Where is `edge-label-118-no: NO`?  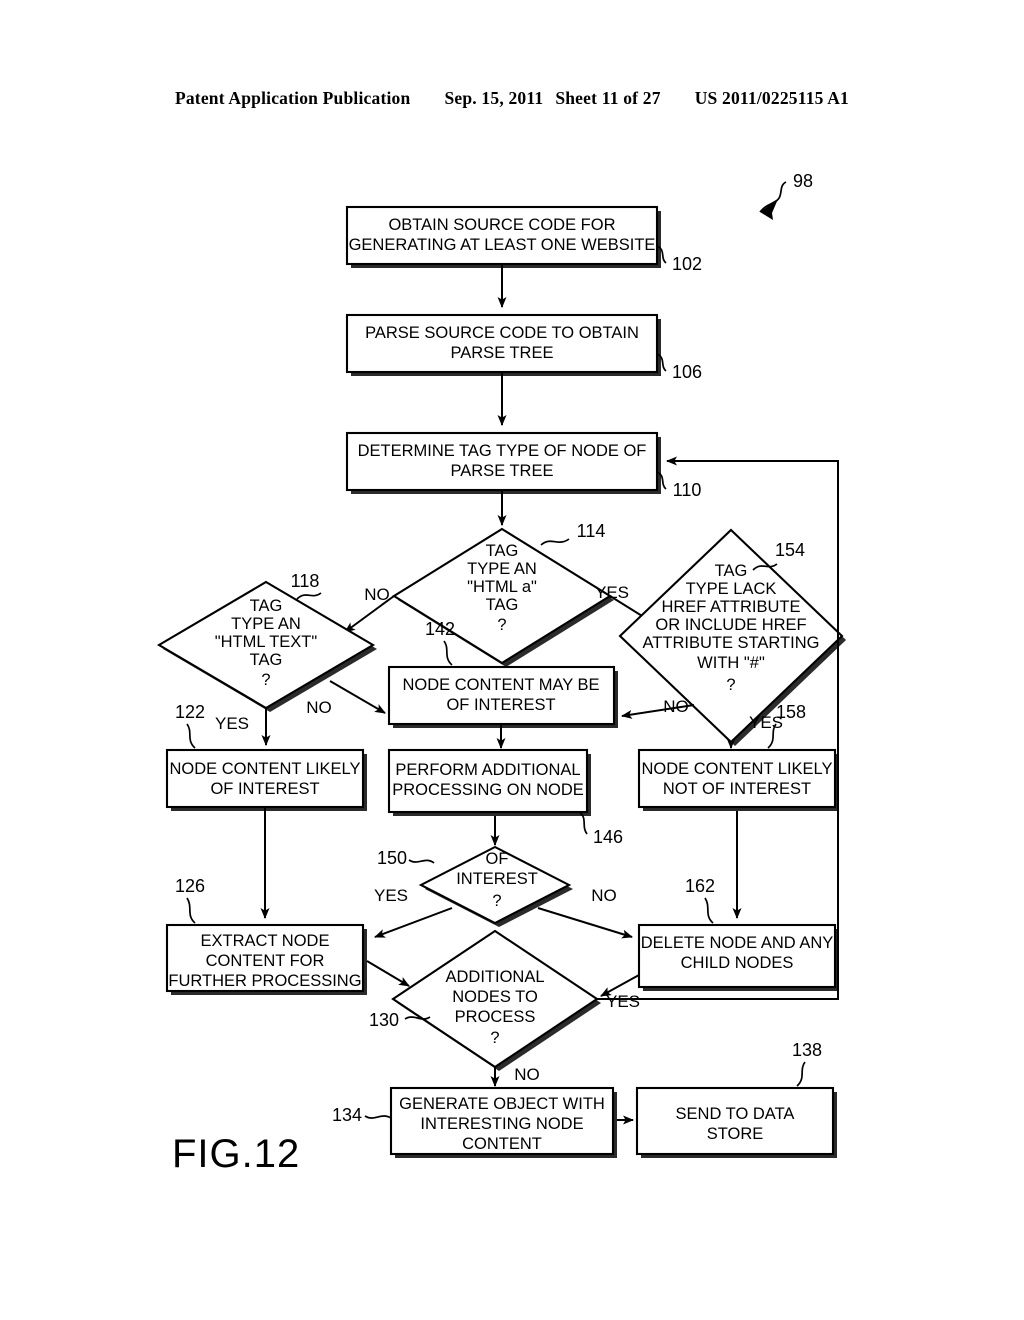 edge-label-118-no: NO is located at coordinates (319, 707).